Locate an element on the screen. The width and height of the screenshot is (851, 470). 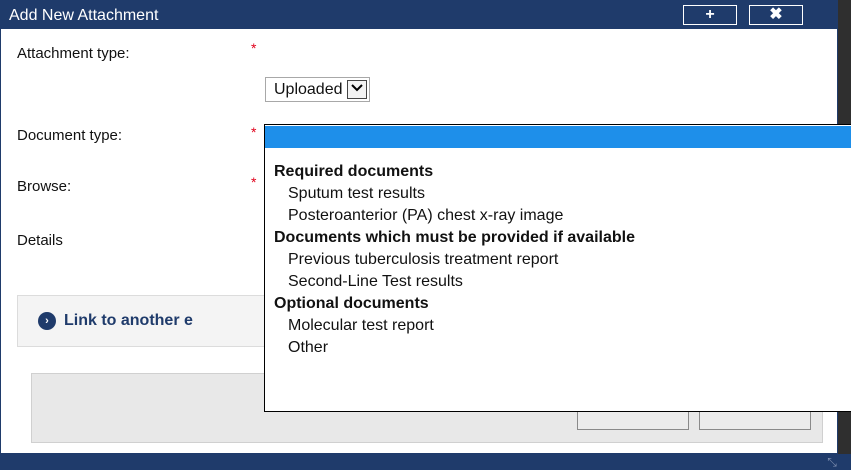
link-to-another-entity: Link to another e is located at coordinates (128, 321).